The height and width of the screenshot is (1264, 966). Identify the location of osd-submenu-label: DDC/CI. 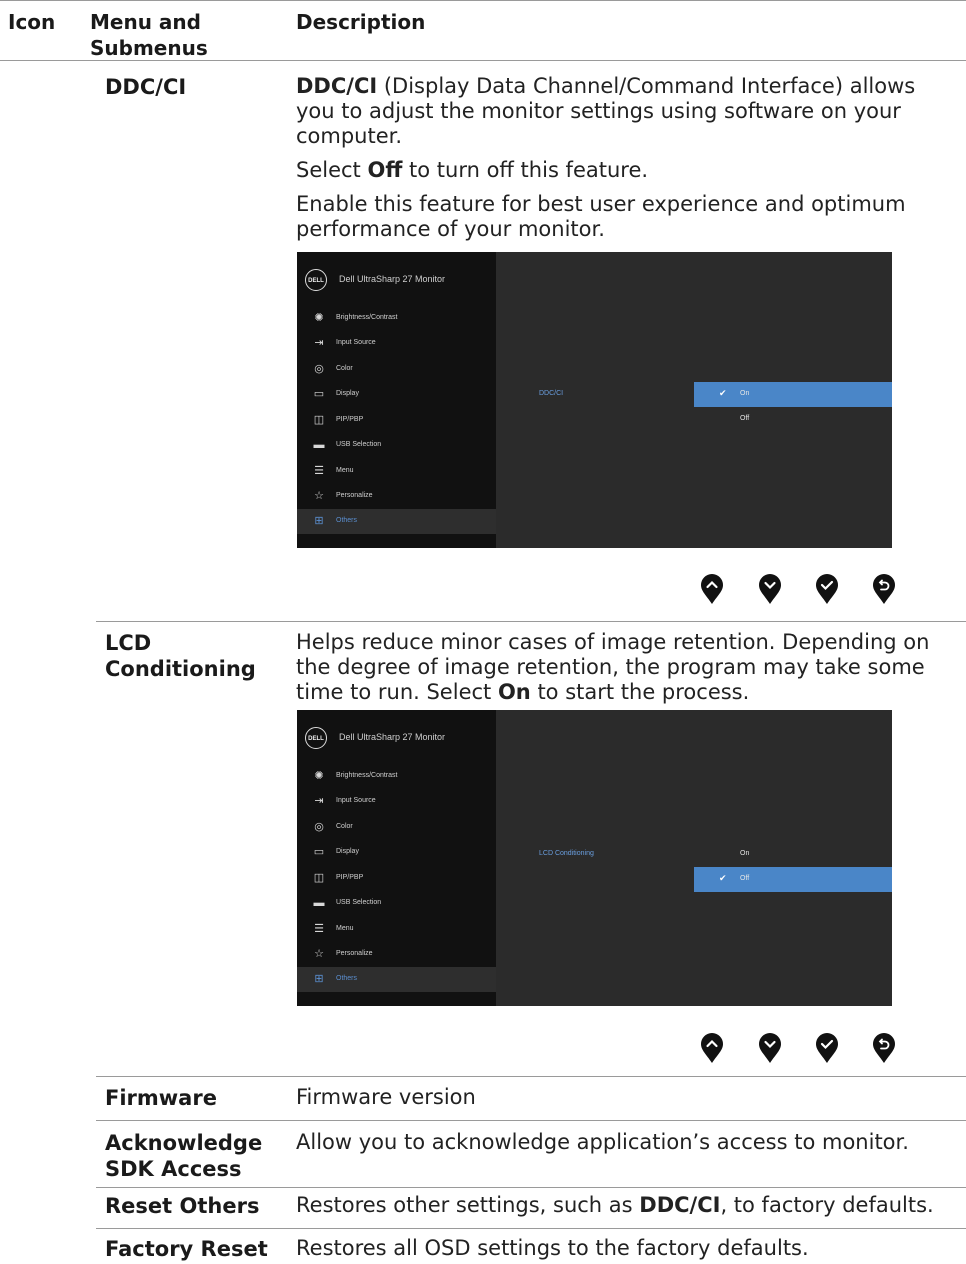
(551, 393).